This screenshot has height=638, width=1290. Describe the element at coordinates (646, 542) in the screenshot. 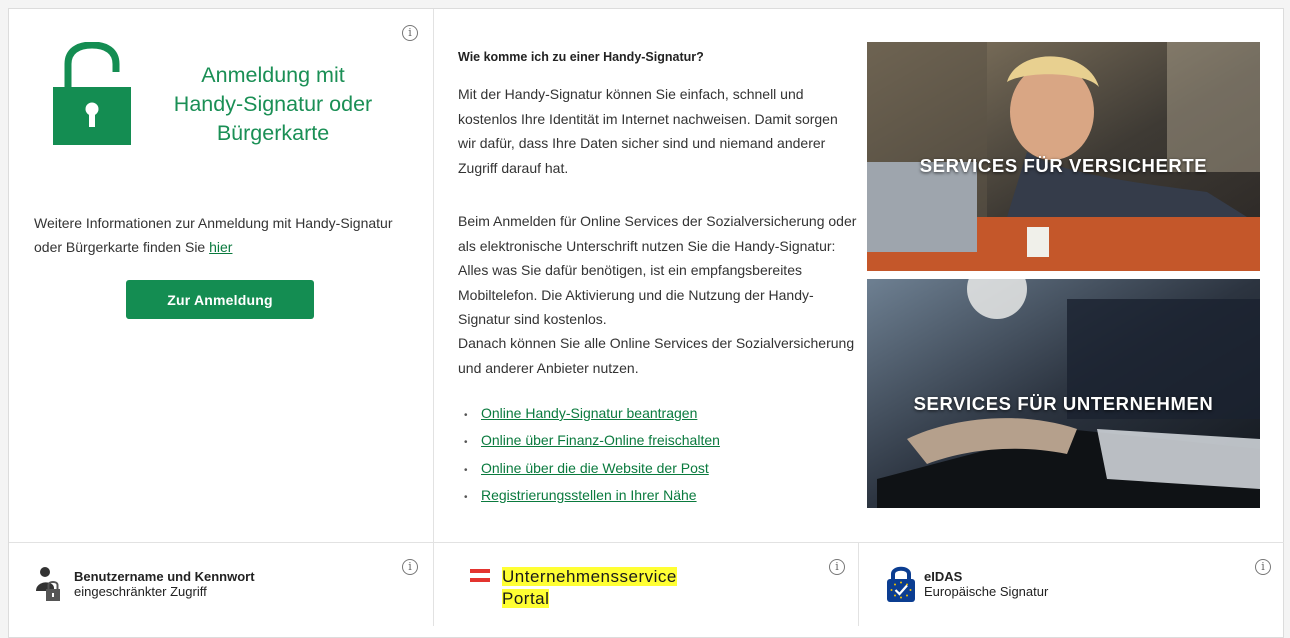

I see `divider-bottom` at that location.